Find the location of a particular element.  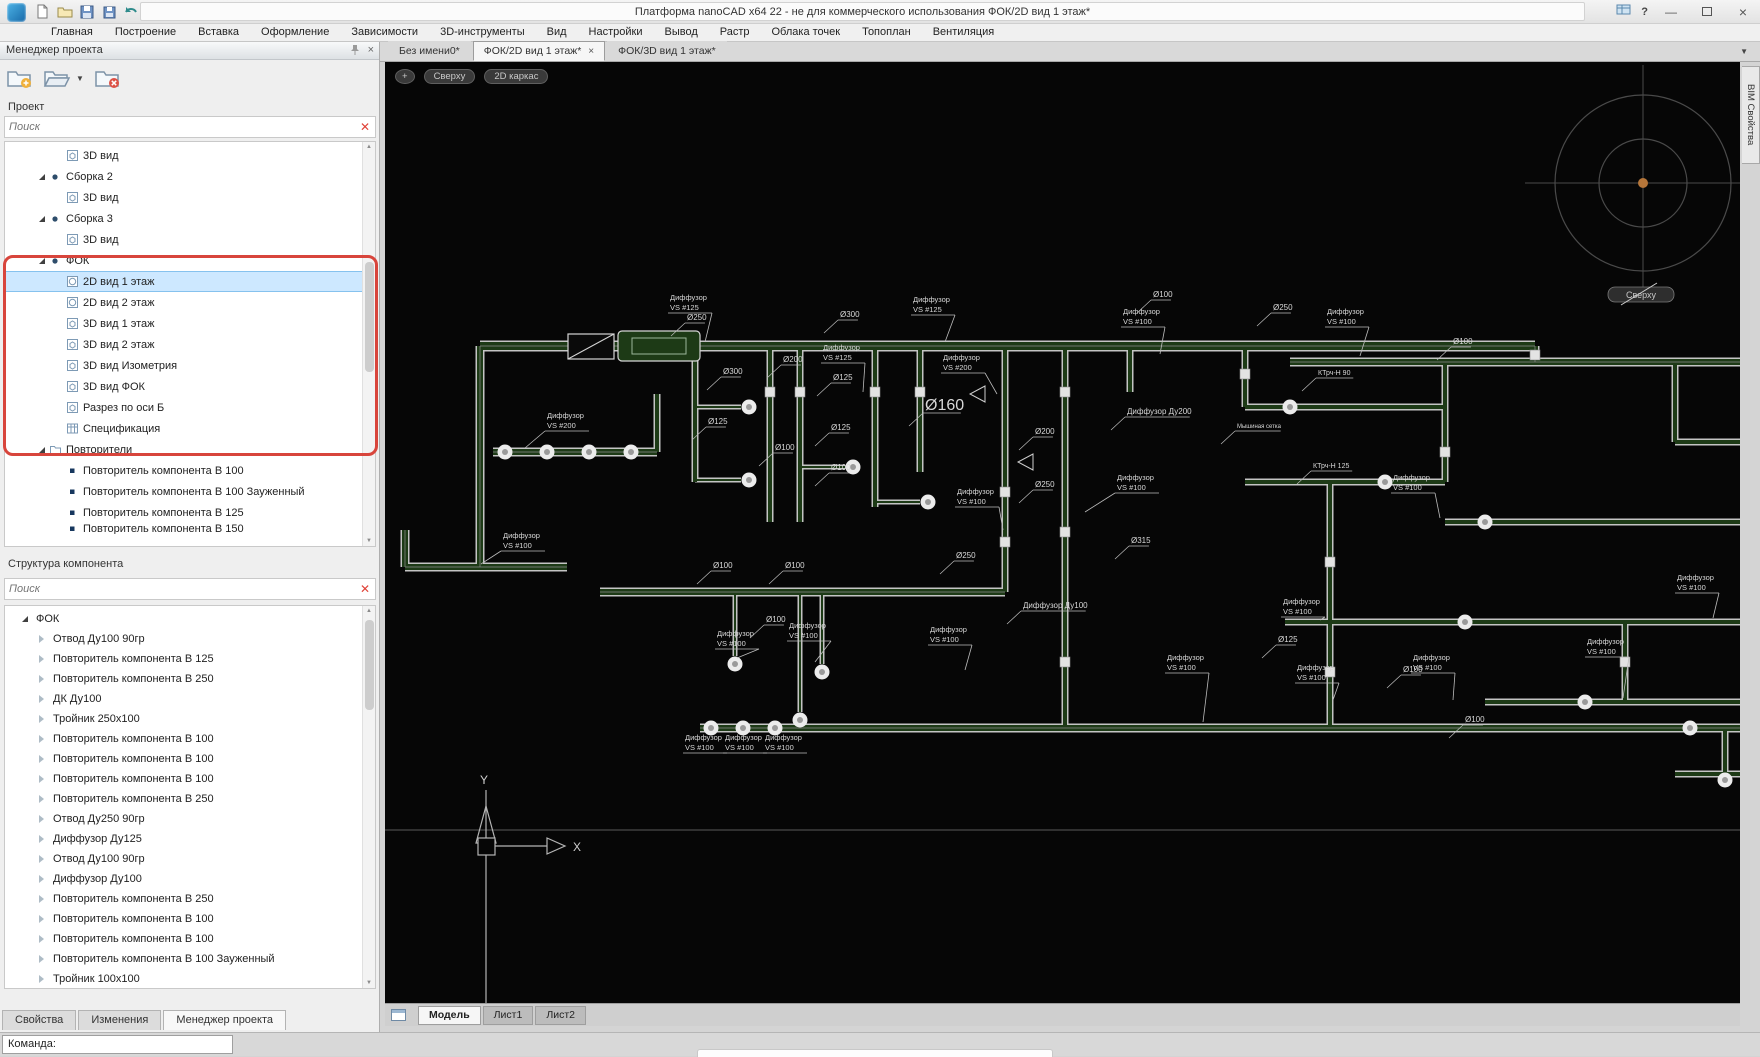

component-tree-item-17: Повторитель компонента В 100 is located at coordinates (190, 939).